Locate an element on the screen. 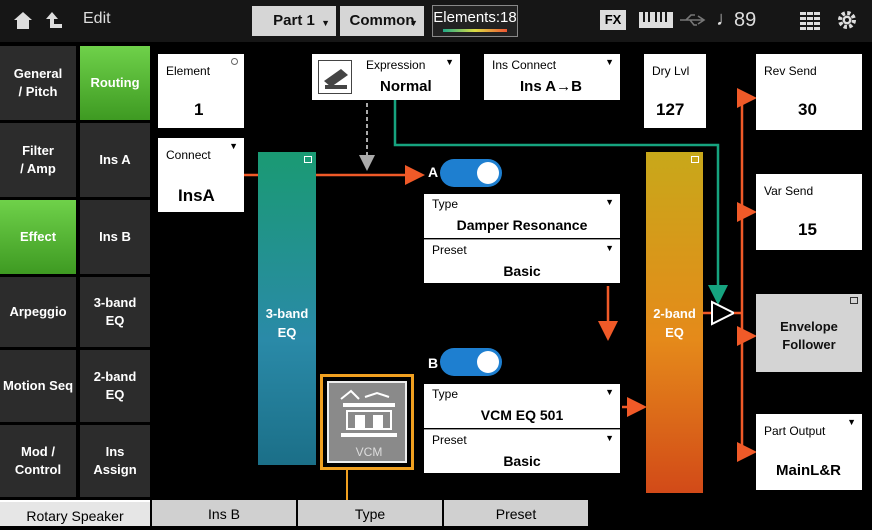 The width and height of the screenshot is (872, 530). bottom-tab-preset: Preset is located at coordinates (516, 513).